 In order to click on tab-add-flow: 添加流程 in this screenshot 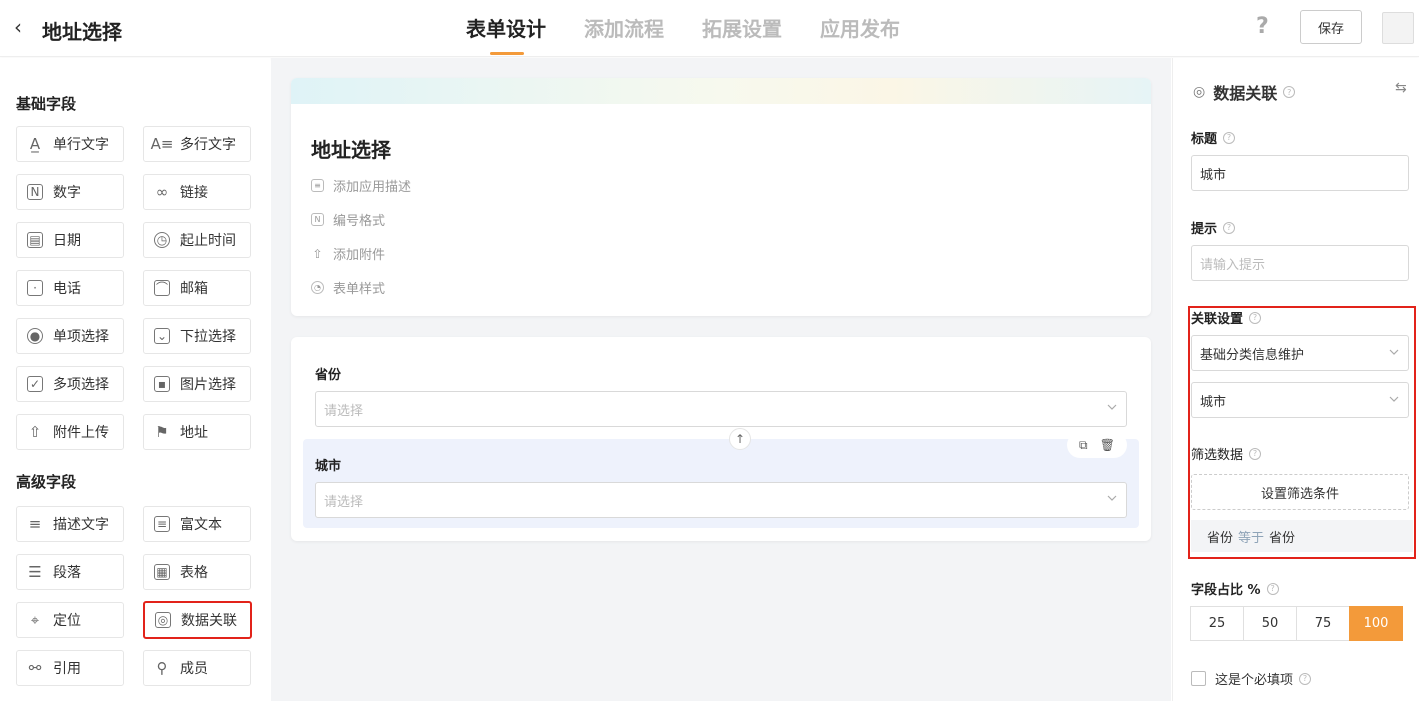, I will do `click(624, 29)`.